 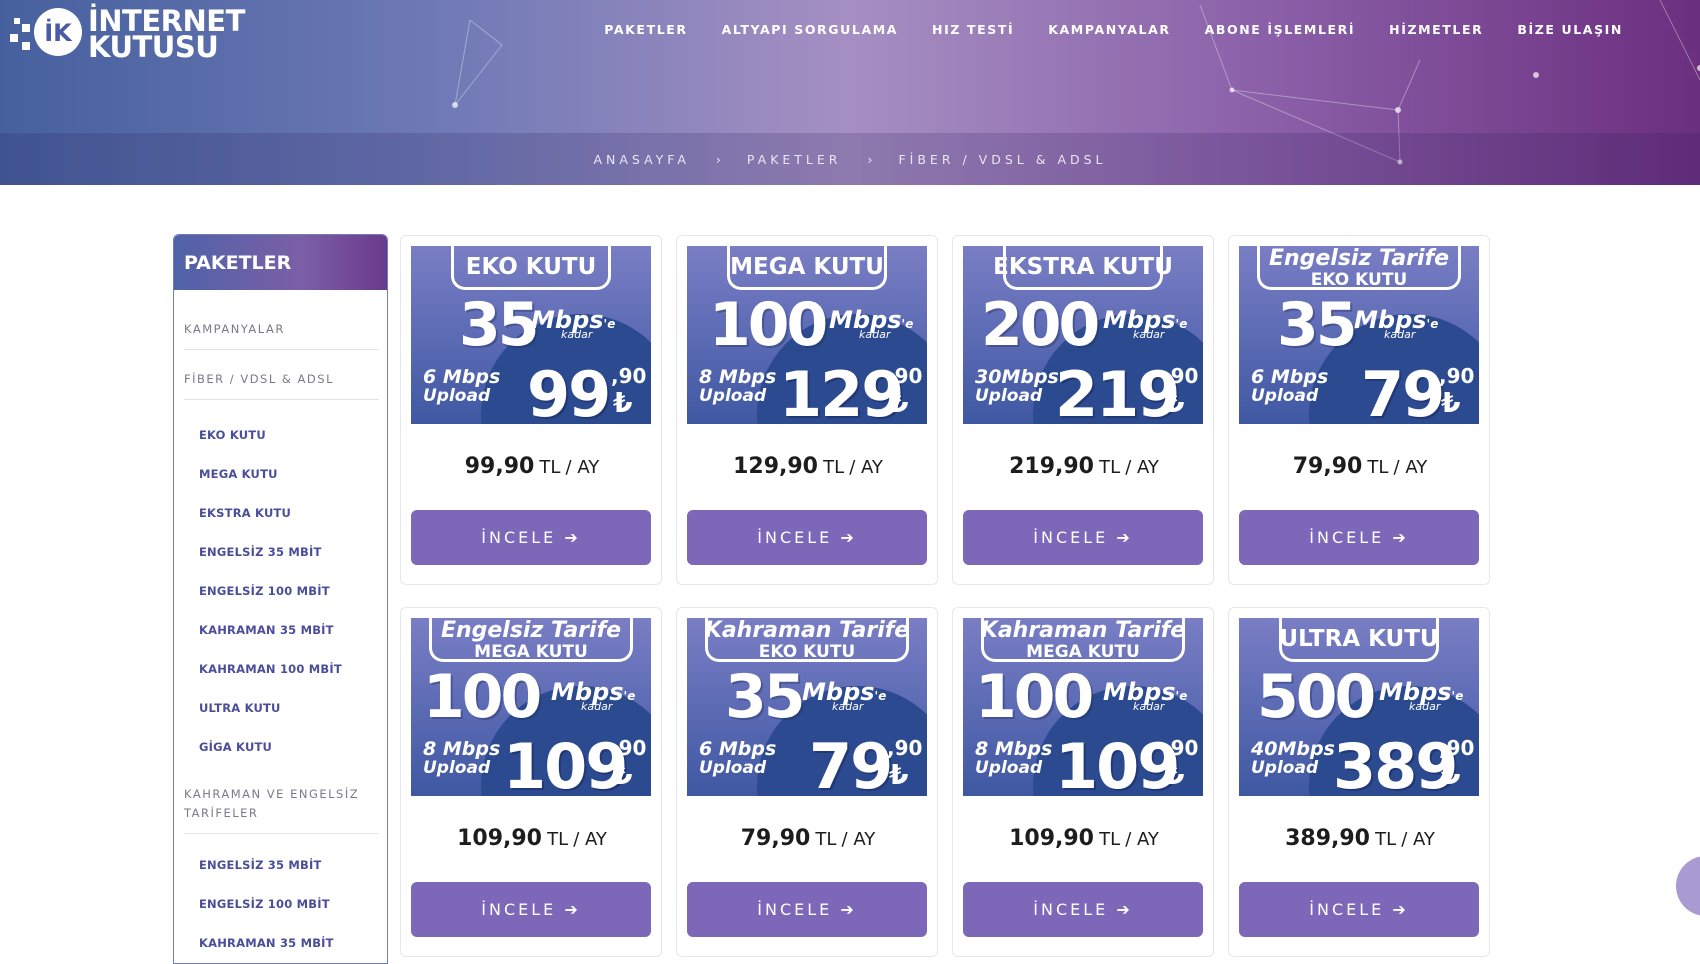 I want to click on nav-hizmetler: HİZMETLER, so click(x=1436, y=29).